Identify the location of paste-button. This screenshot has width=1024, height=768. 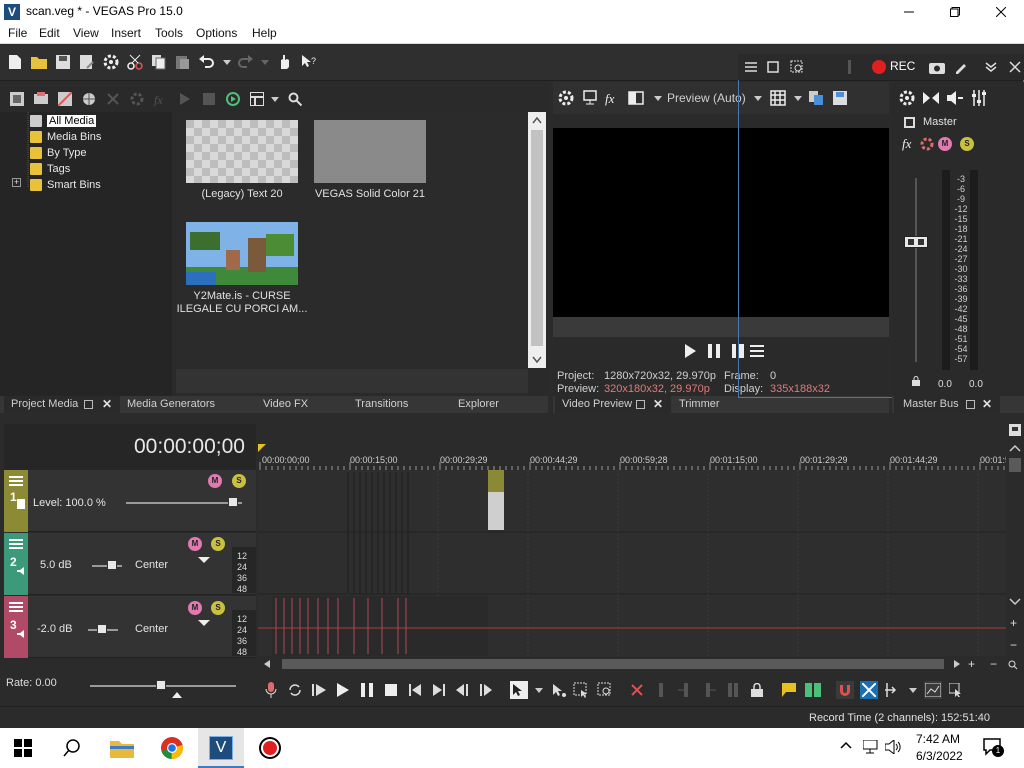
(183, 62).